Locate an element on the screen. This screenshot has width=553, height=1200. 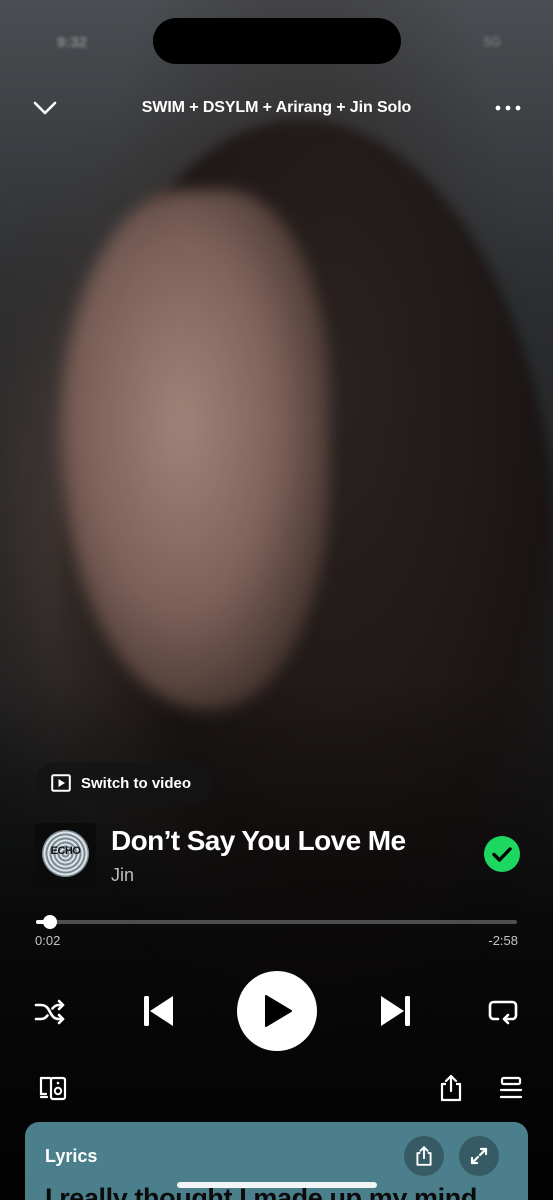
playlist-title: SWIM + DSYLM + Arirang + Jin Solo is located at coordinates (276, 107).